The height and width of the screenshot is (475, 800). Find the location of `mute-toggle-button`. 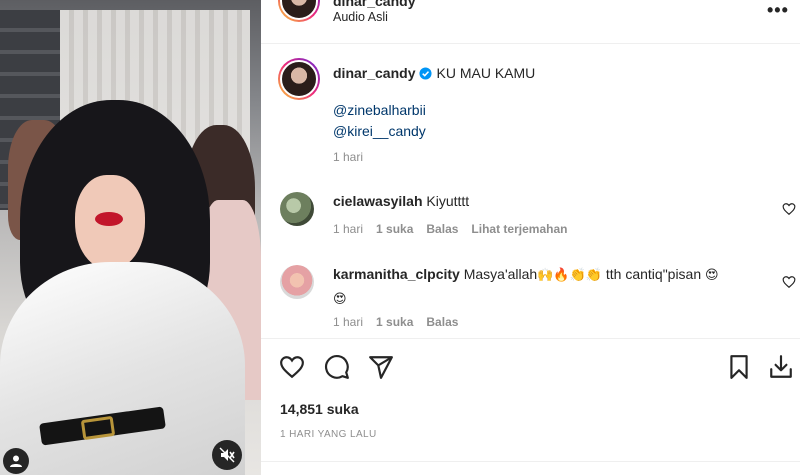

mute-toggle-button is located at coordinates (227, 455).